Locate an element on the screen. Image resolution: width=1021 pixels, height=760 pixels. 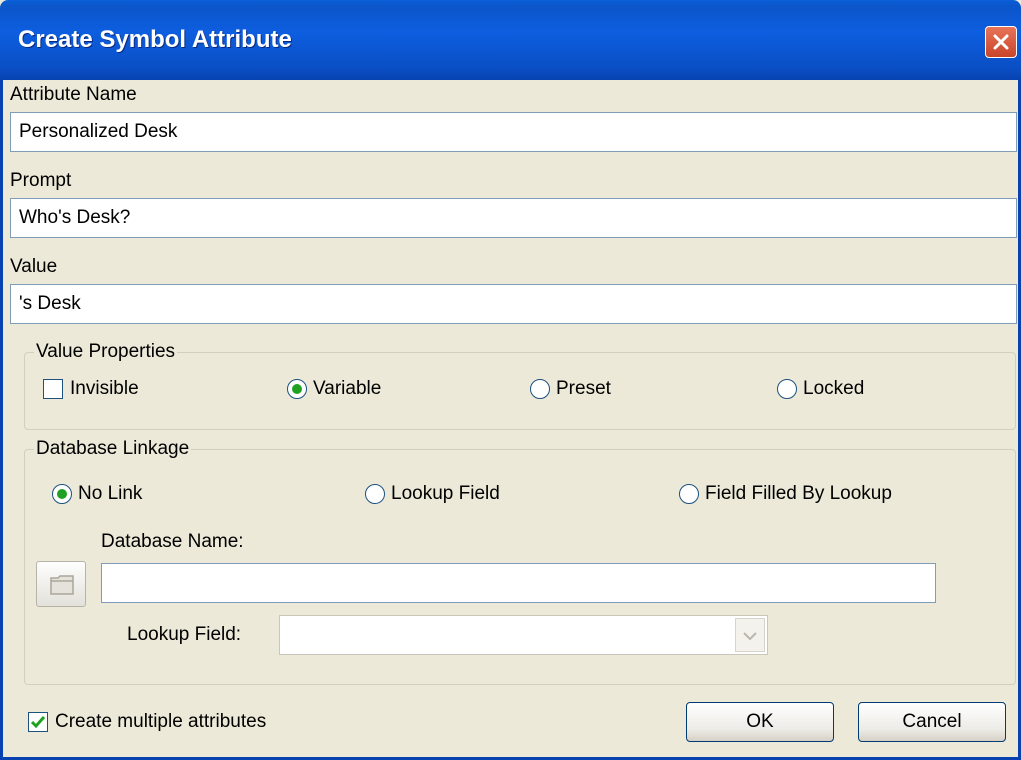
attribute-name-input: Personalized Desk is located at coordinates (513, 132).